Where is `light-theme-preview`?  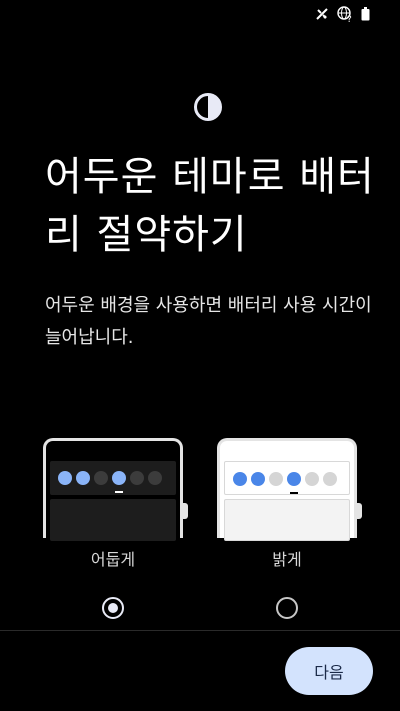 light-theme-preview is located at coordinates (289, 489).